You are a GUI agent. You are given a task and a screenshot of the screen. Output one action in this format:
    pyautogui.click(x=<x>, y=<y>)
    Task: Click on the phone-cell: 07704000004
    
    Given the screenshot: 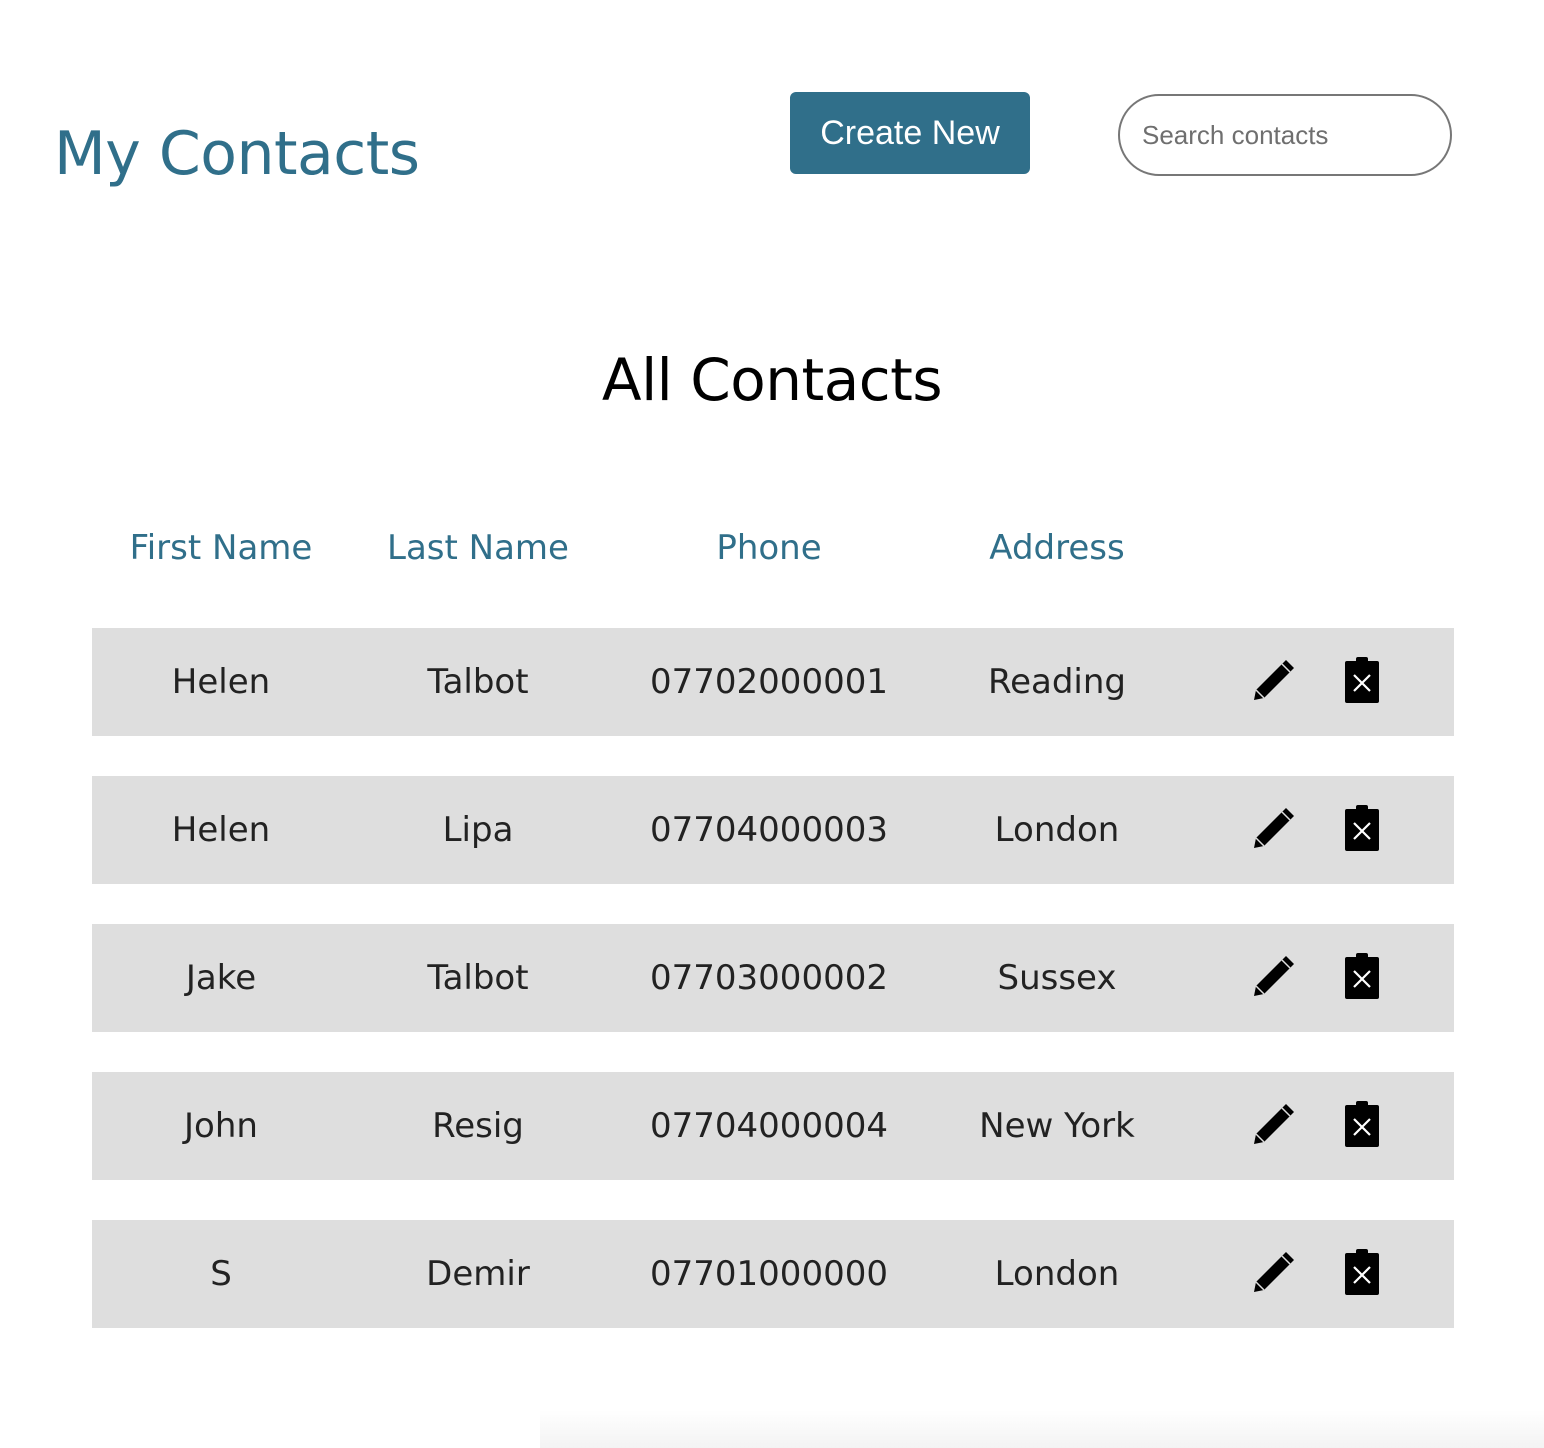 What is the action you would take?
    pyautogui.click(x=769, y=1126)
    